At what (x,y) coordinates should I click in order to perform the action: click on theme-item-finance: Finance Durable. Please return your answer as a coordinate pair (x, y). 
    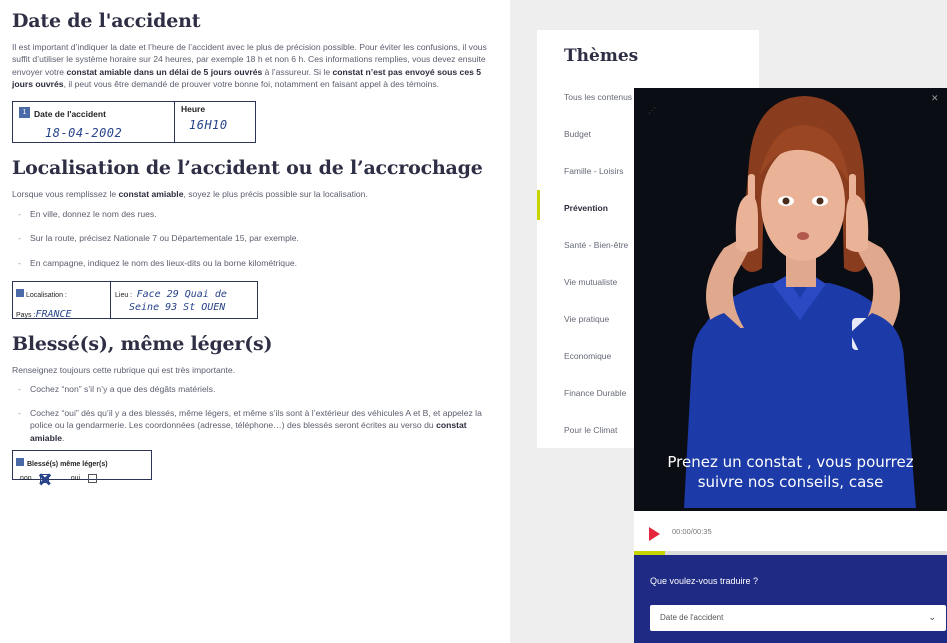
    Looking at the image, I should click on (595, 393).